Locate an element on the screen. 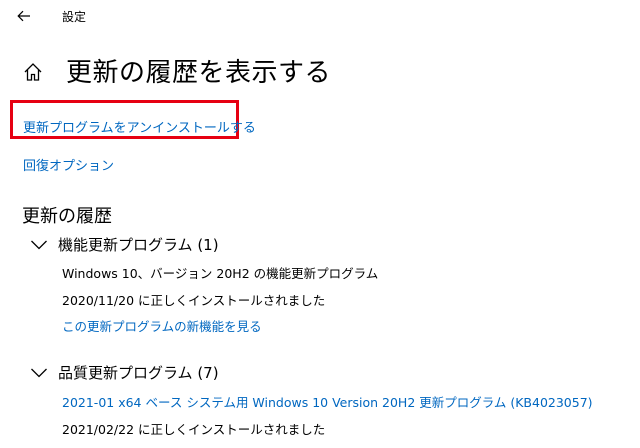 The height and width of the screenshot is (448, 640). update-history-heading: 更新の履歴 is located at coordinates (67, 216).